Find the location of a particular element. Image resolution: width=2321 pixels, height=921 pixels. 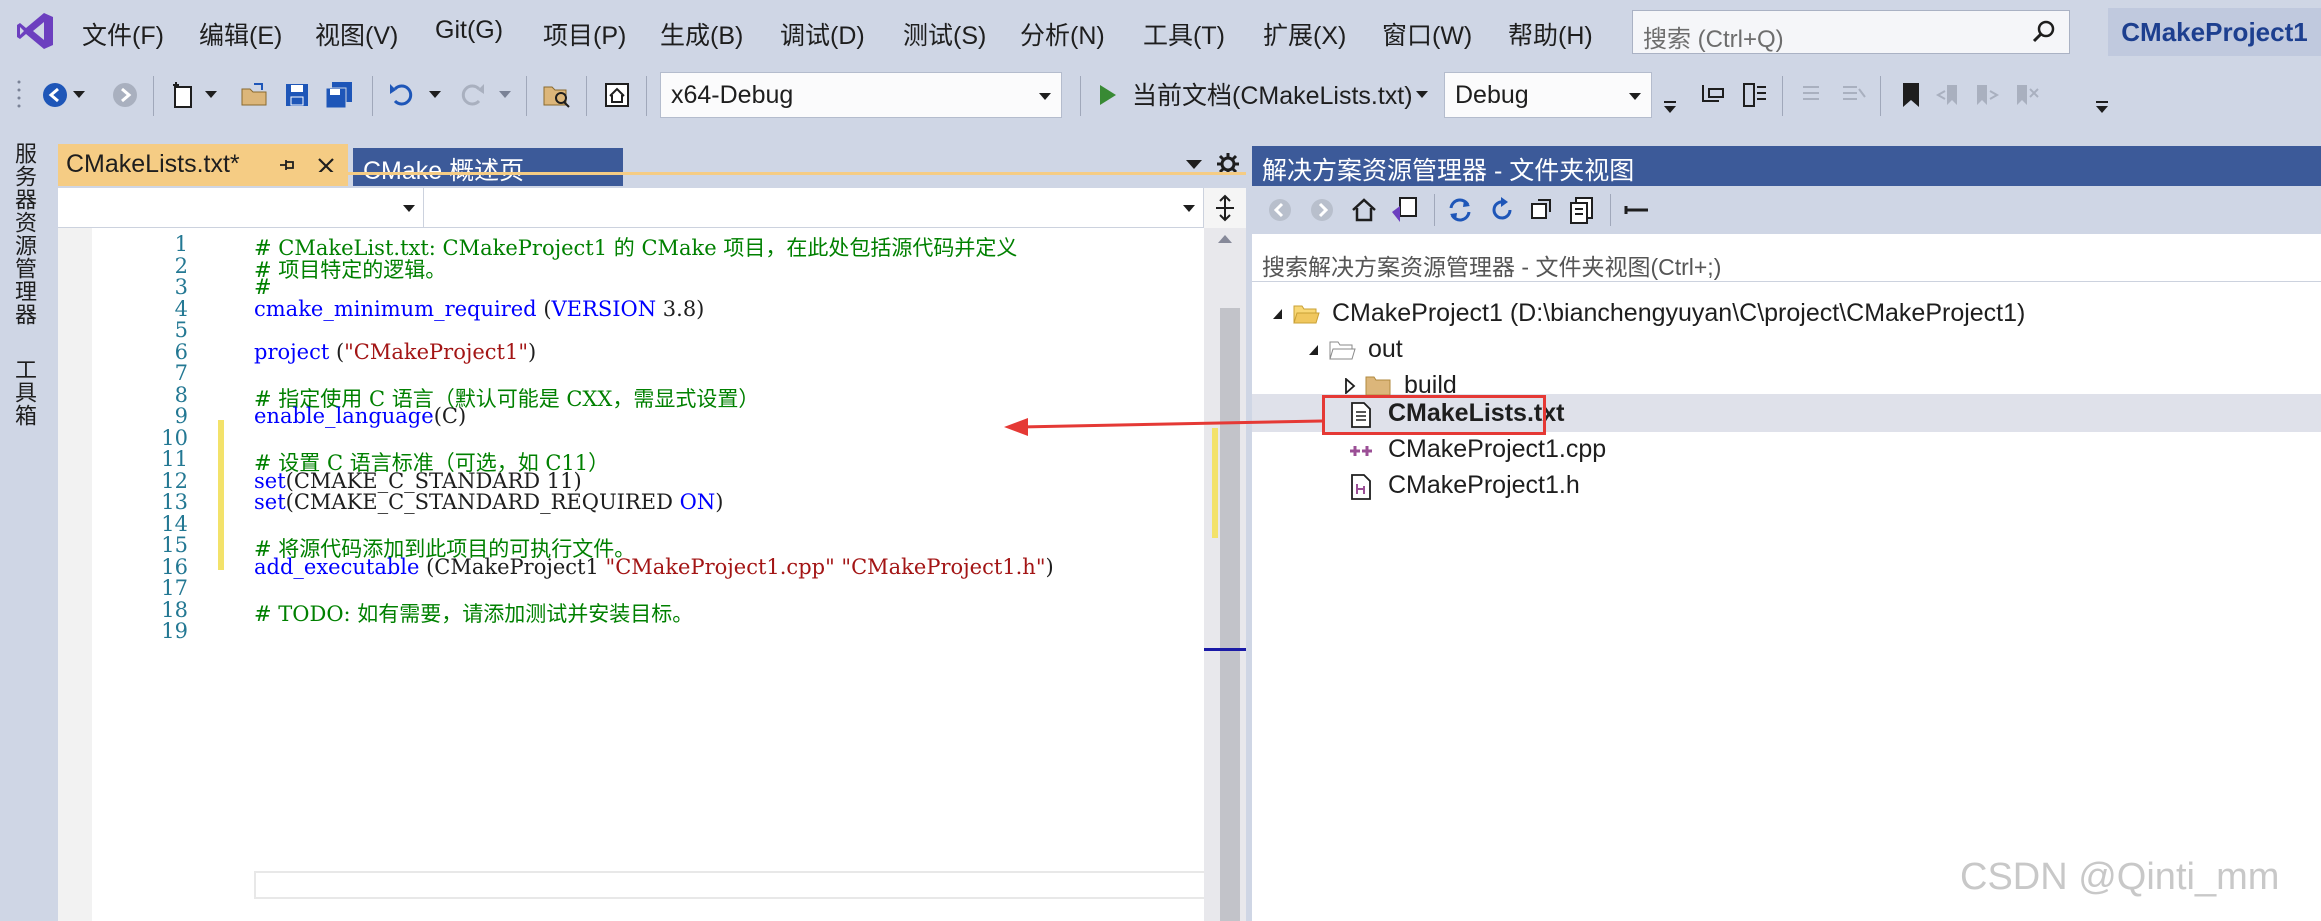

bookmark-icon is located at coordinates (1911, 95).